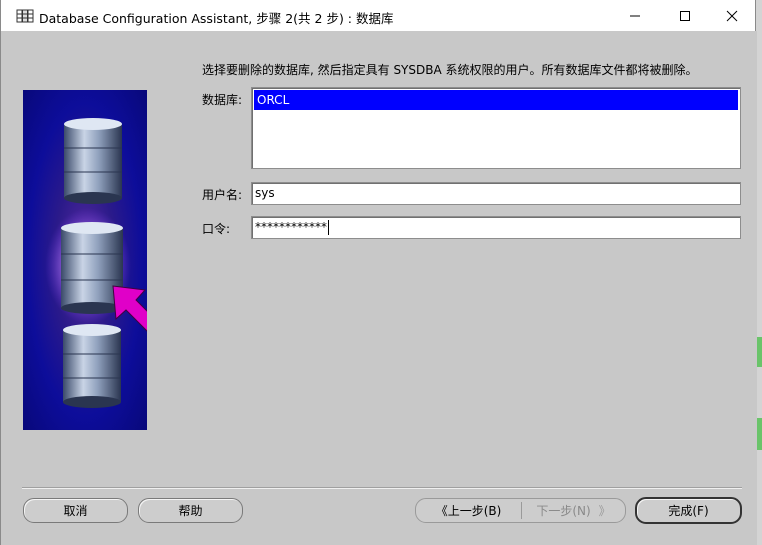 The height and width of the screenshot is (545, 762). What do you see at coordinates (222, 100) in the screenshot?
I see `database-label: 数据库:` at bounding box center [222, 100].